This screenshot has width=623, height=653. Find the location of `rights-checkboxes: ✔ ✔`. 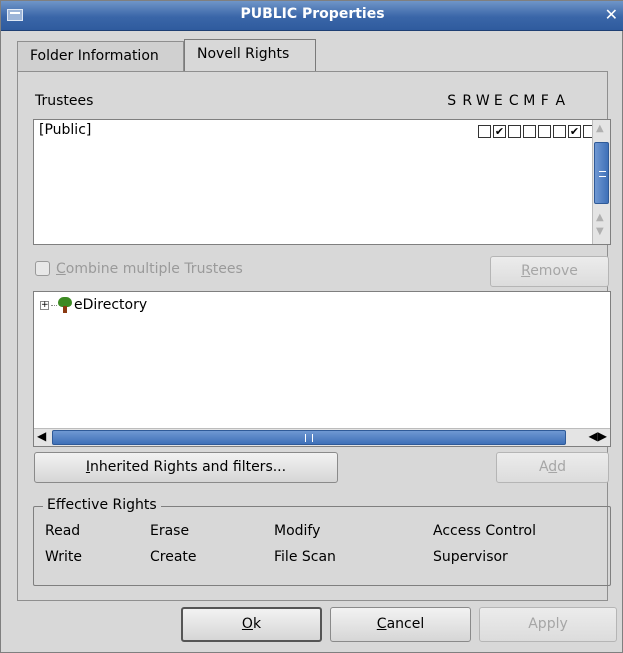

rights-checkboxes: ✔ ✔ is located at coordinates (537, 131).